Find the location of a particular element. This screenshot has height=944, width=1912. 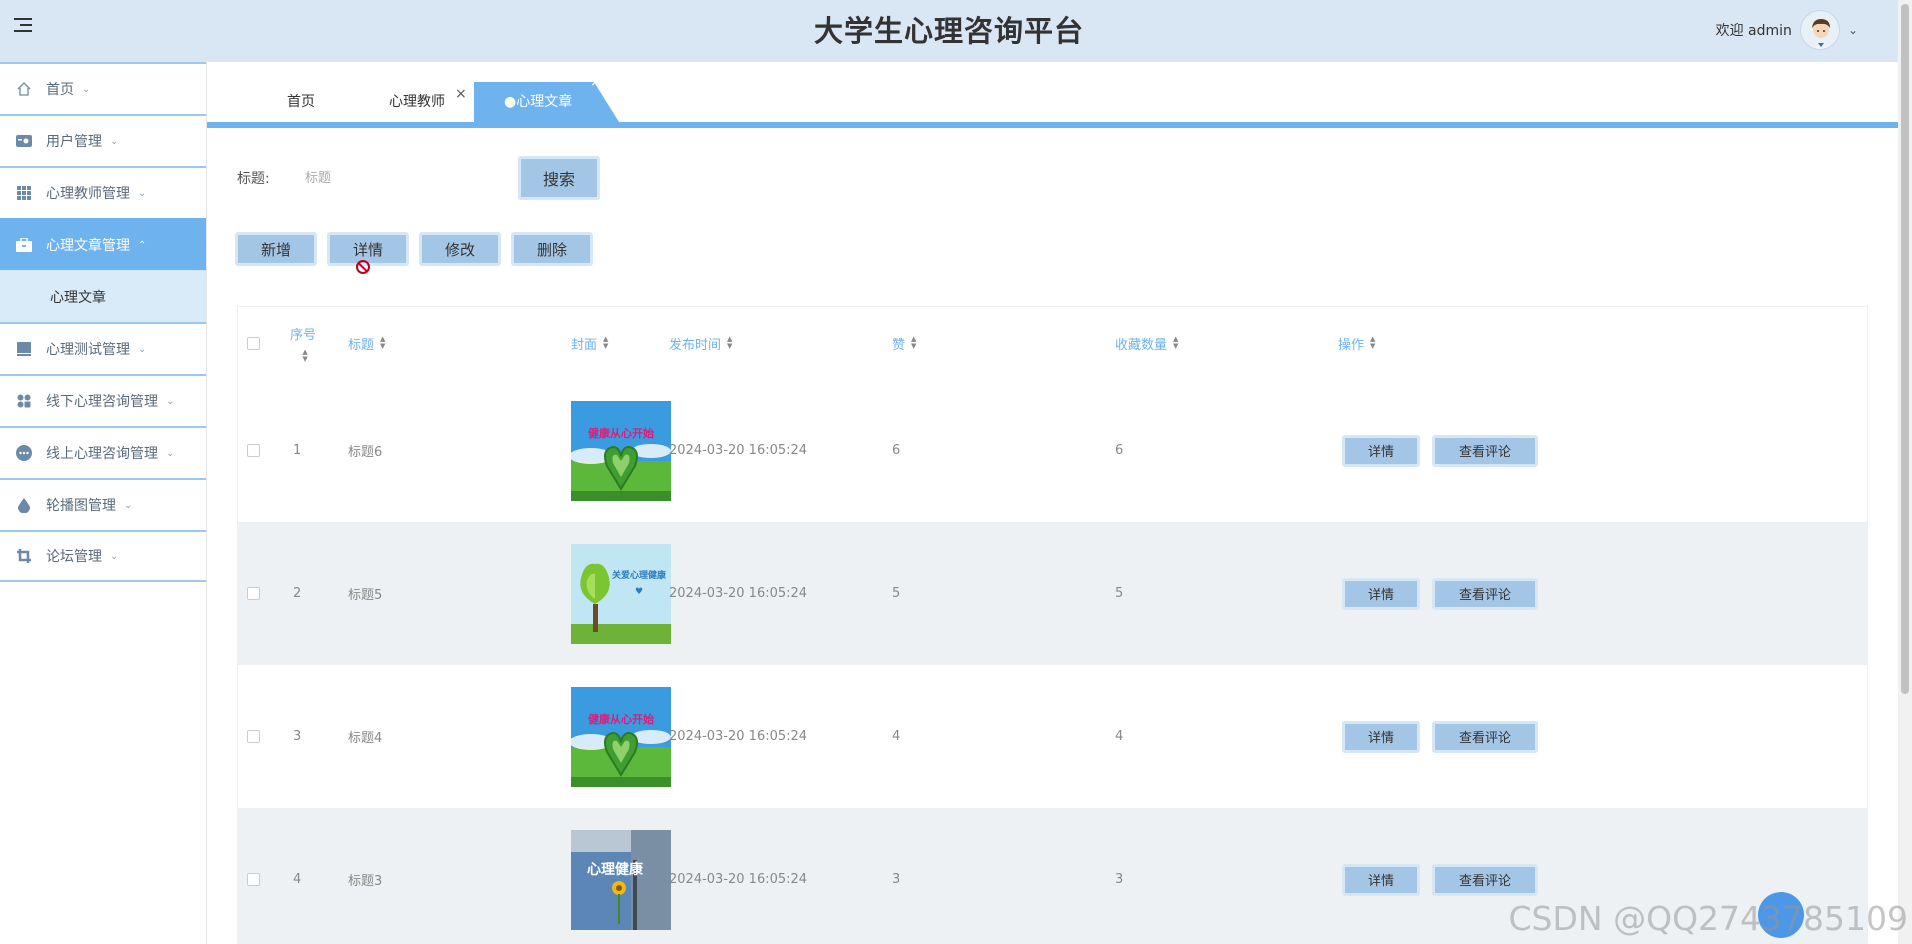

column-header-cover: 封面 ▲ ▼ is located at coordinates (589, 343).